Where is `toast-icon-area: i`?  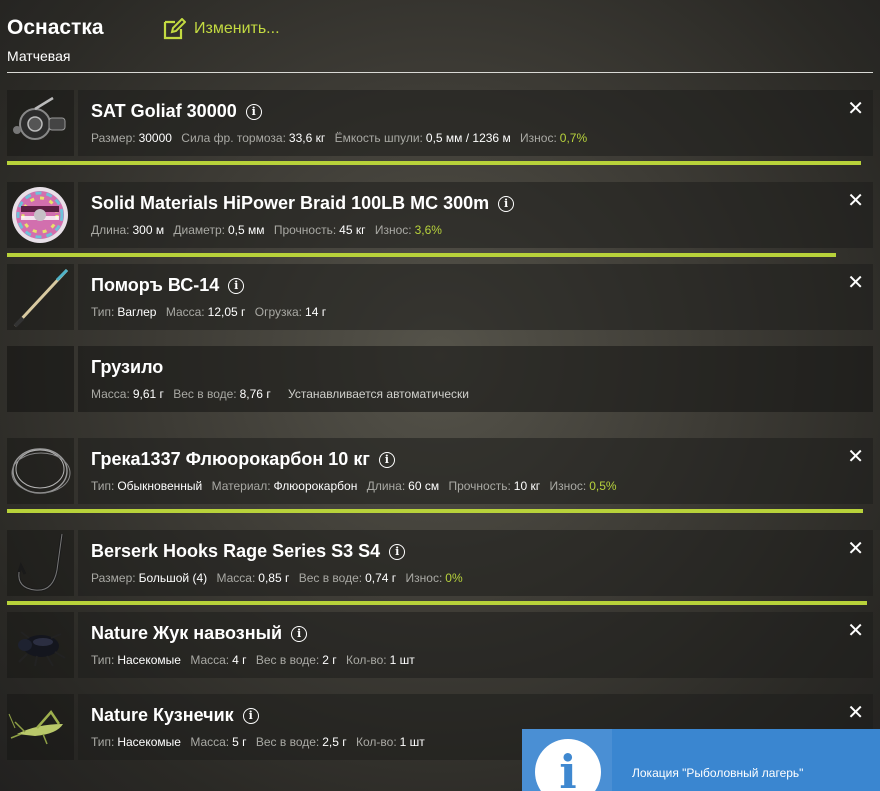
toast-icon-area: i is located at coordinates (567, 760).